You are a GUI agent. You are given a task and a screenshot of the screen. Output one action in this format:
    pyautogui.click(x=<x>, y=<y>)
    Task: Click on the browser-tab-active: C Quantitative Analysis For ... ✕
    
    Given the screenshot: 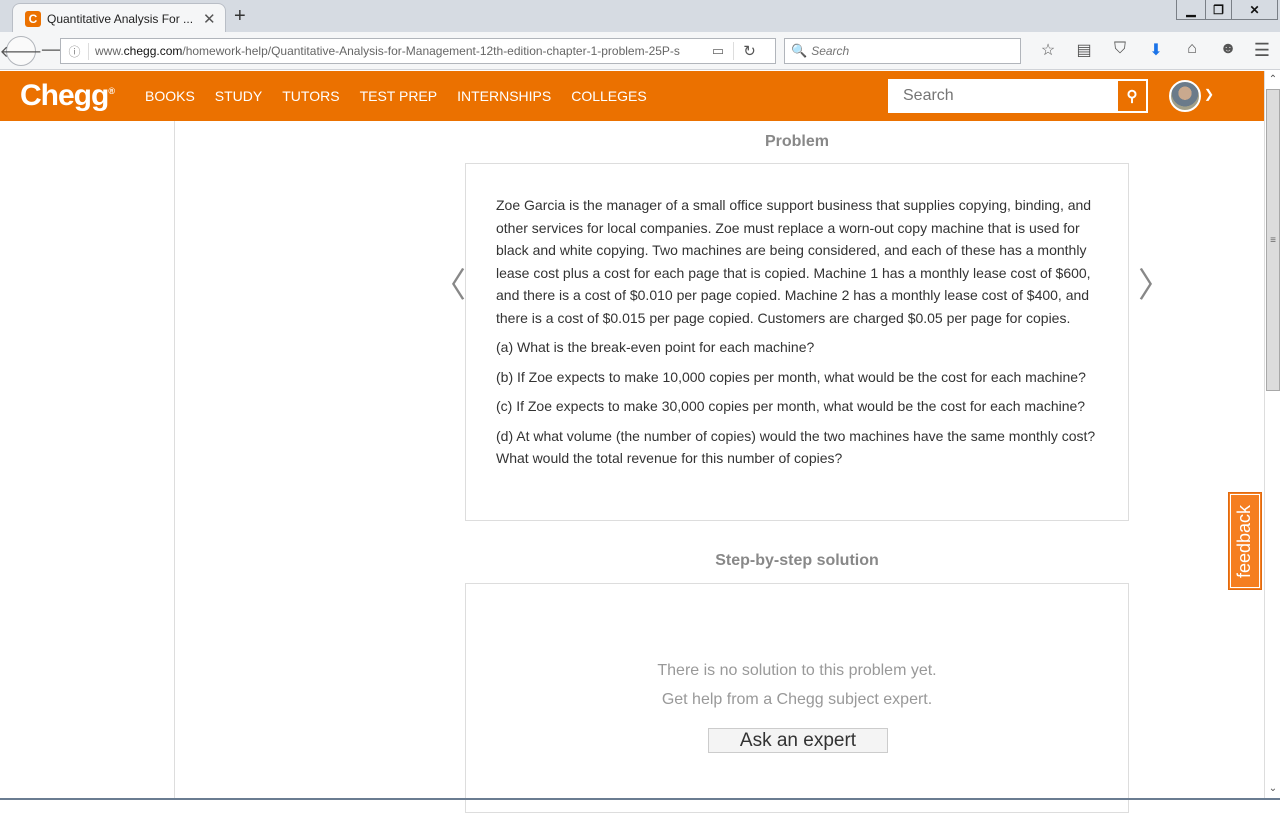 What is the action you would take?
    pyautogui.click(x=119, y=18)
    